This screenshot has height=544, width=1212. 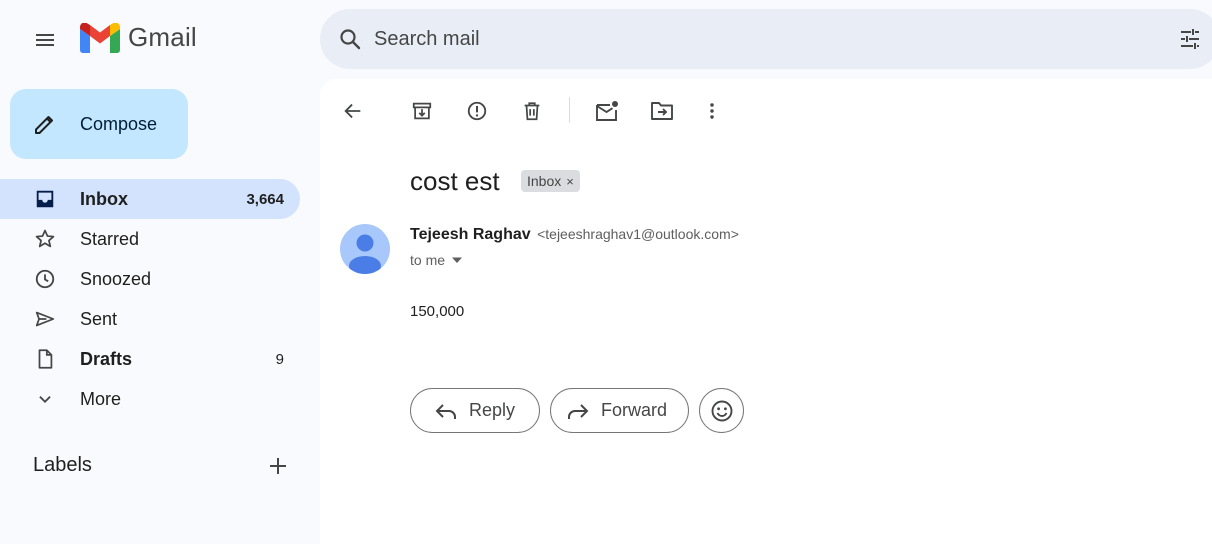 What do you see at coordinates (457, 260) in the screenshot?
I see `caret-down-icon` at bounding box center [457, 260].